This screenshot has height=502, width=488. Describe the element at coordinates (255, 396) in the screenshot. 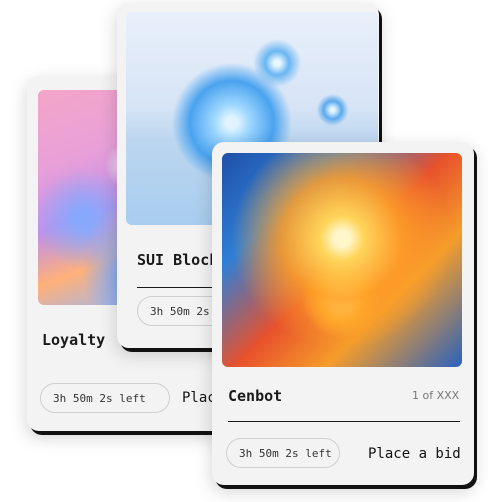

I see `nft-title: Cenbot` at that location.